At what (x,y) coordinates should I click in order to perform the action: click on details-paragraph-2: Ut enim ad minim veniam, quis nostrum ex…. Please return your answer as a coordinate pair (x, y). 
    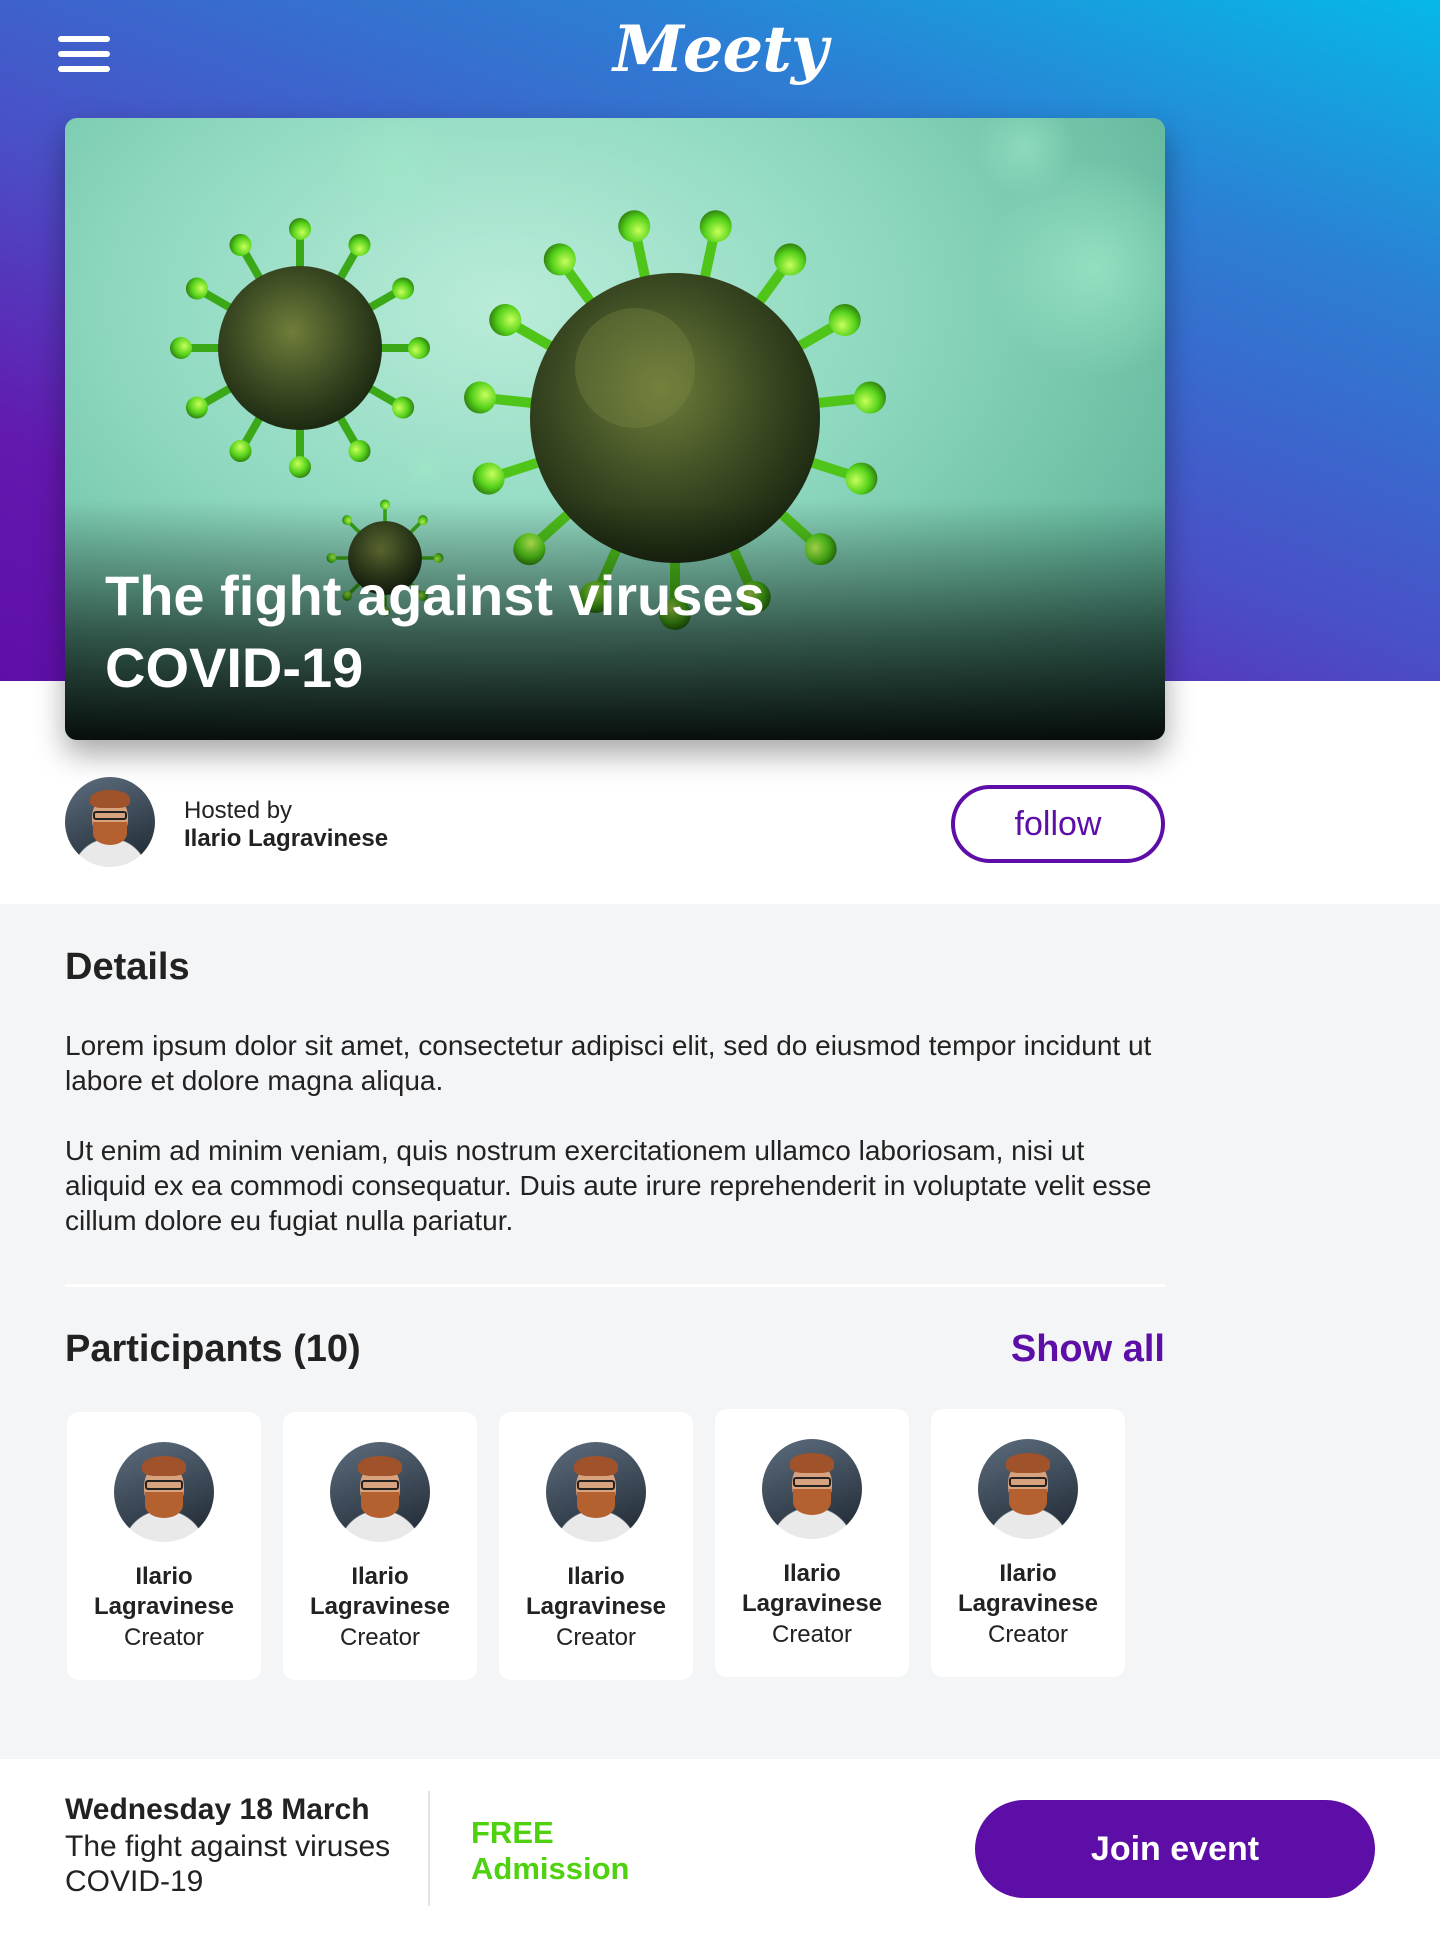
    Looking at the image, I should click on (608, 1185).